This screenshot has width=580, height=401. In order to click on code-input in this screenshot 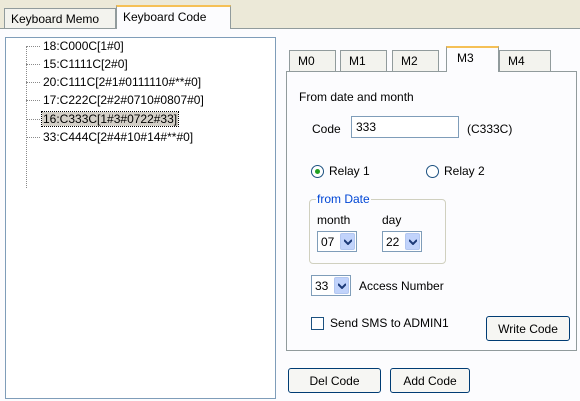, I will do `click(405, 127)`.